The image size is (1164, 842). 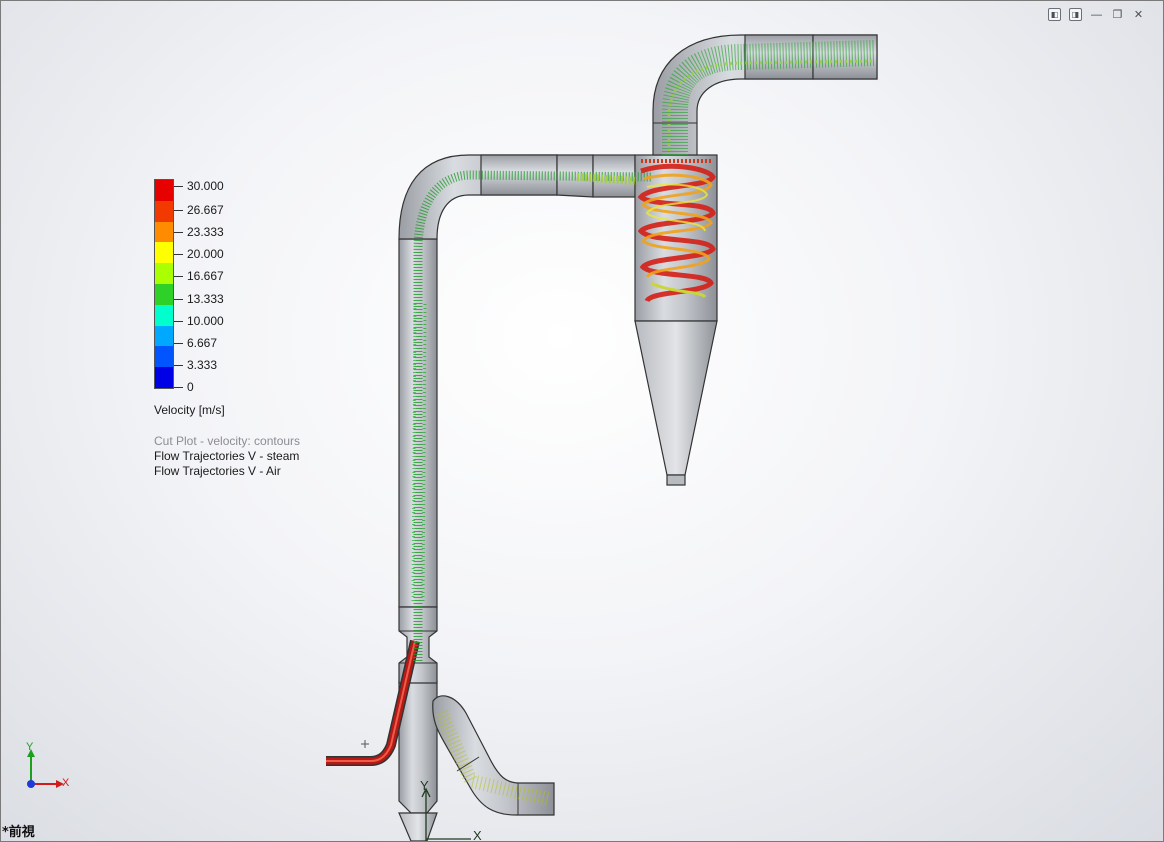 I want to click on cut-plot-label: Cut Plot - velocity: contours, so click(x=227, y=441).